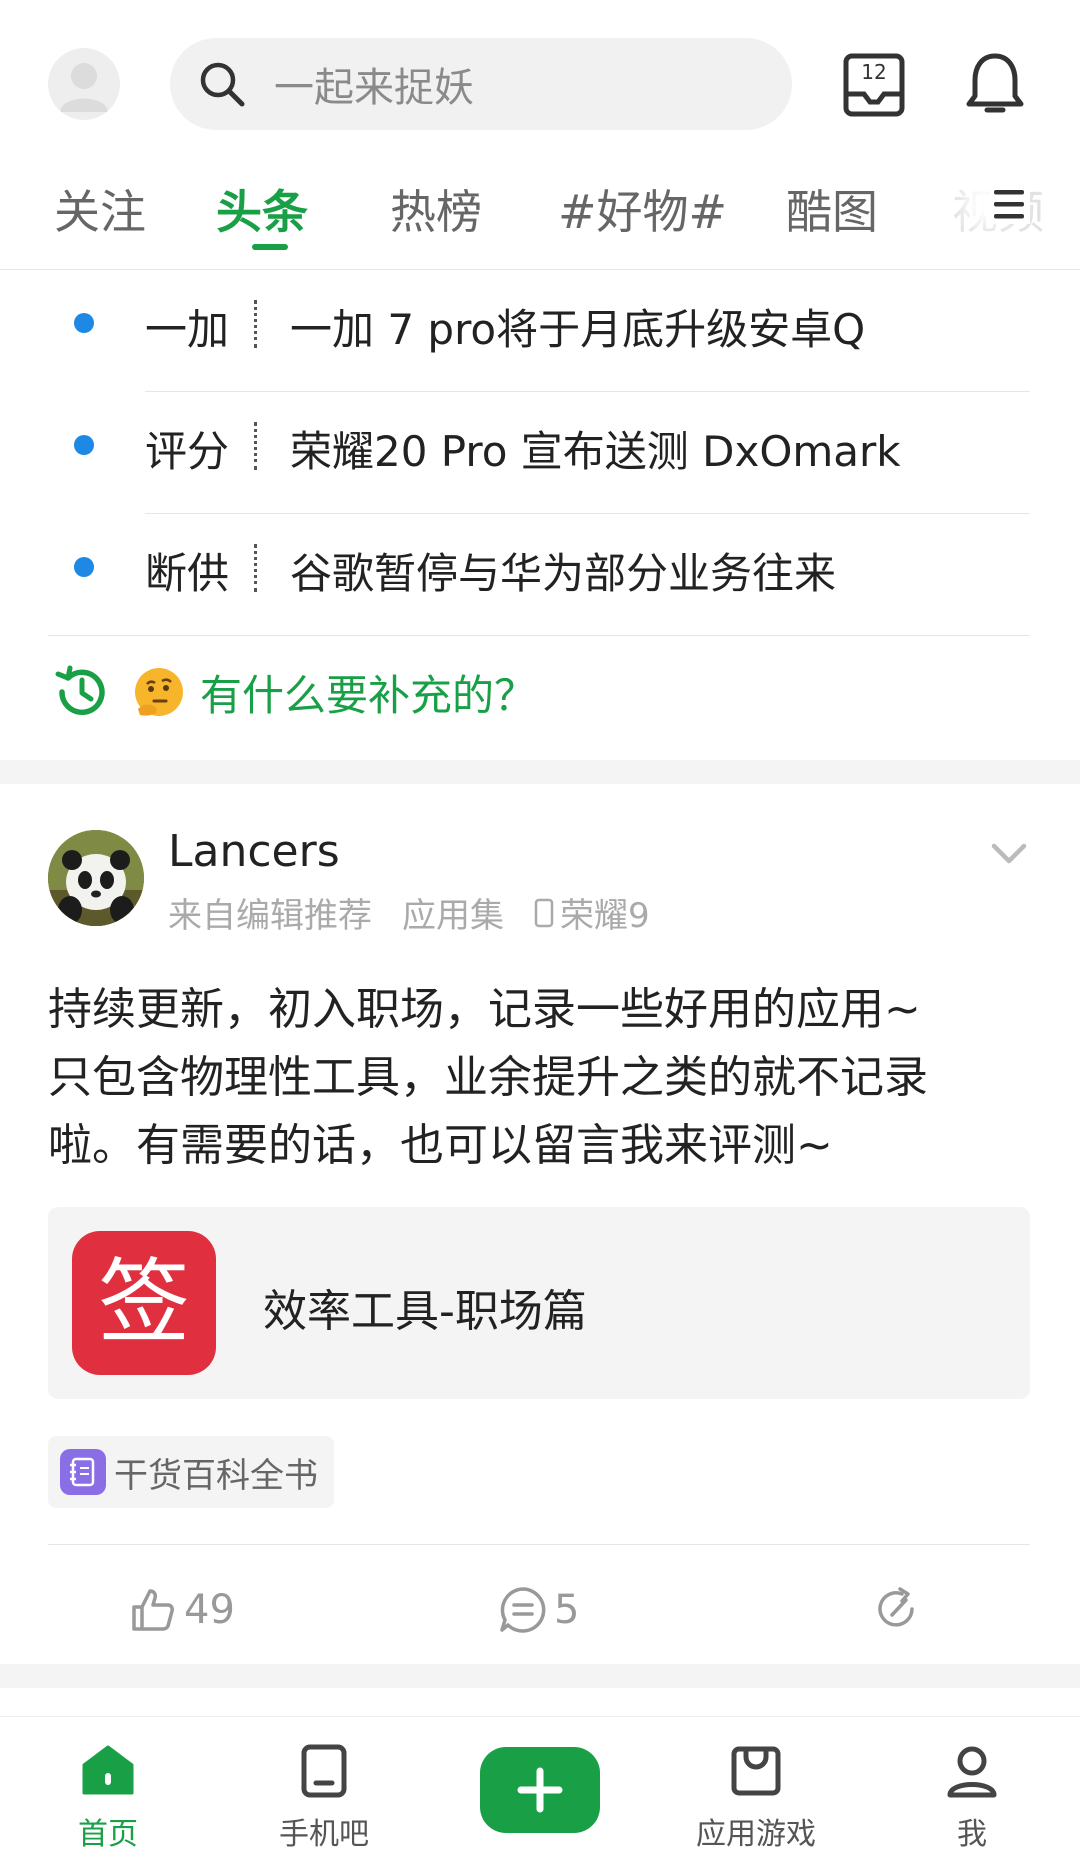 The height and width of the screenshot is (1860, 1080). What do you see at coordinates (187, 329) in the screenshot?
I see `headline-tag: 一加` at bounding box center [187, 329].